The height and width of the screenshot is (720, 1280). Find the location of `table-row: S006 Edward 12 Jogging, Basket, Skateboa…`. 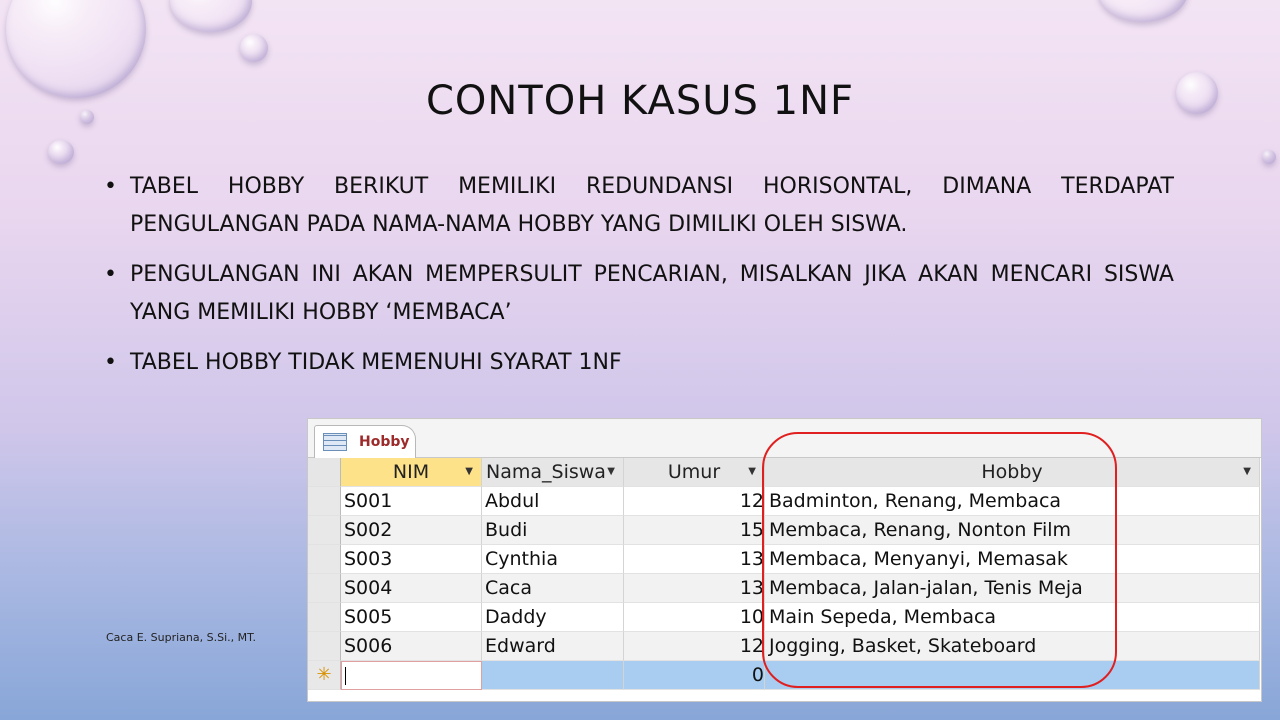

table-row: S006 Edward 12 Jogging, Basket, Skateboa… is located at coordinates (784, 646).